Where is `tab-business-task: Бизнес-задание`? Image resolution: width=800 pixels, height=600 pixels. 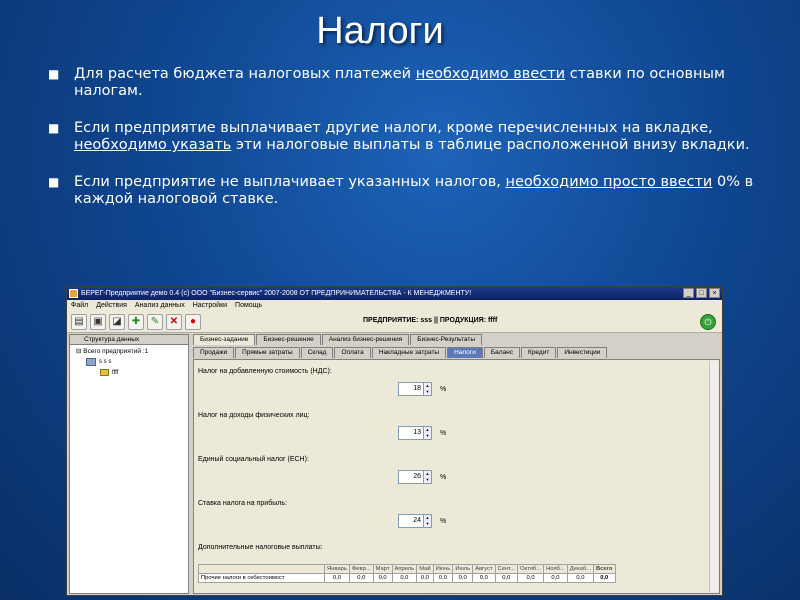 tab-business-task: Бизнес-задание is located at coordinates (224, 339).